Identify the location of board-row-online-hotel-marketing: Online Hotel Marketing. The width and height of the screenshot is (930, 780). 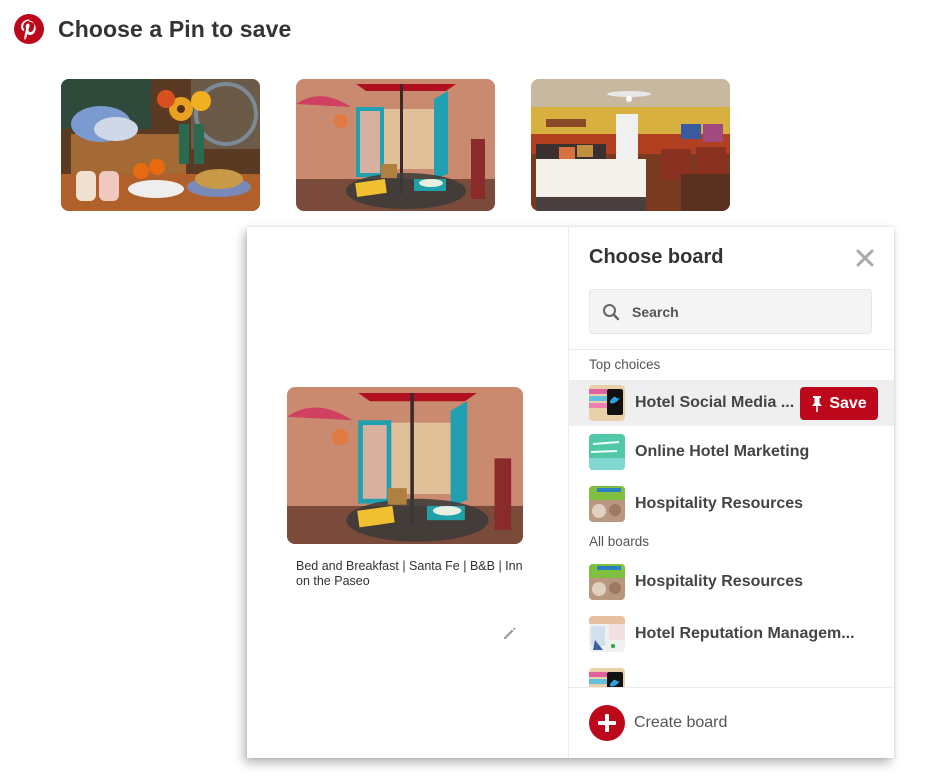
(731, 452).